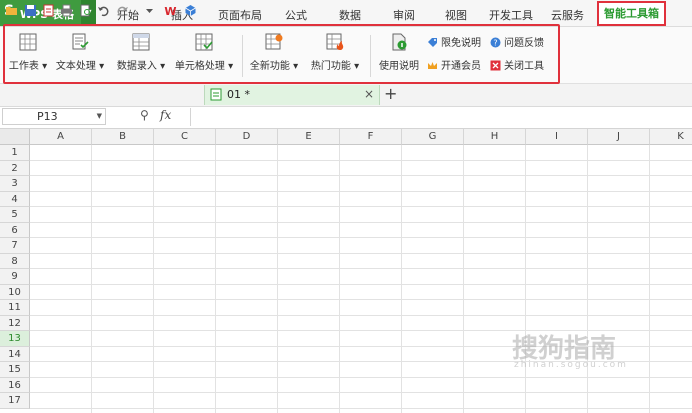 The height and width of the screenshot is (413, 692). What do you see at coordinates (80, 52) in the screenshot?
I see `text-processing-button: 文本处理 ▾` at bounding box center [80, 52].